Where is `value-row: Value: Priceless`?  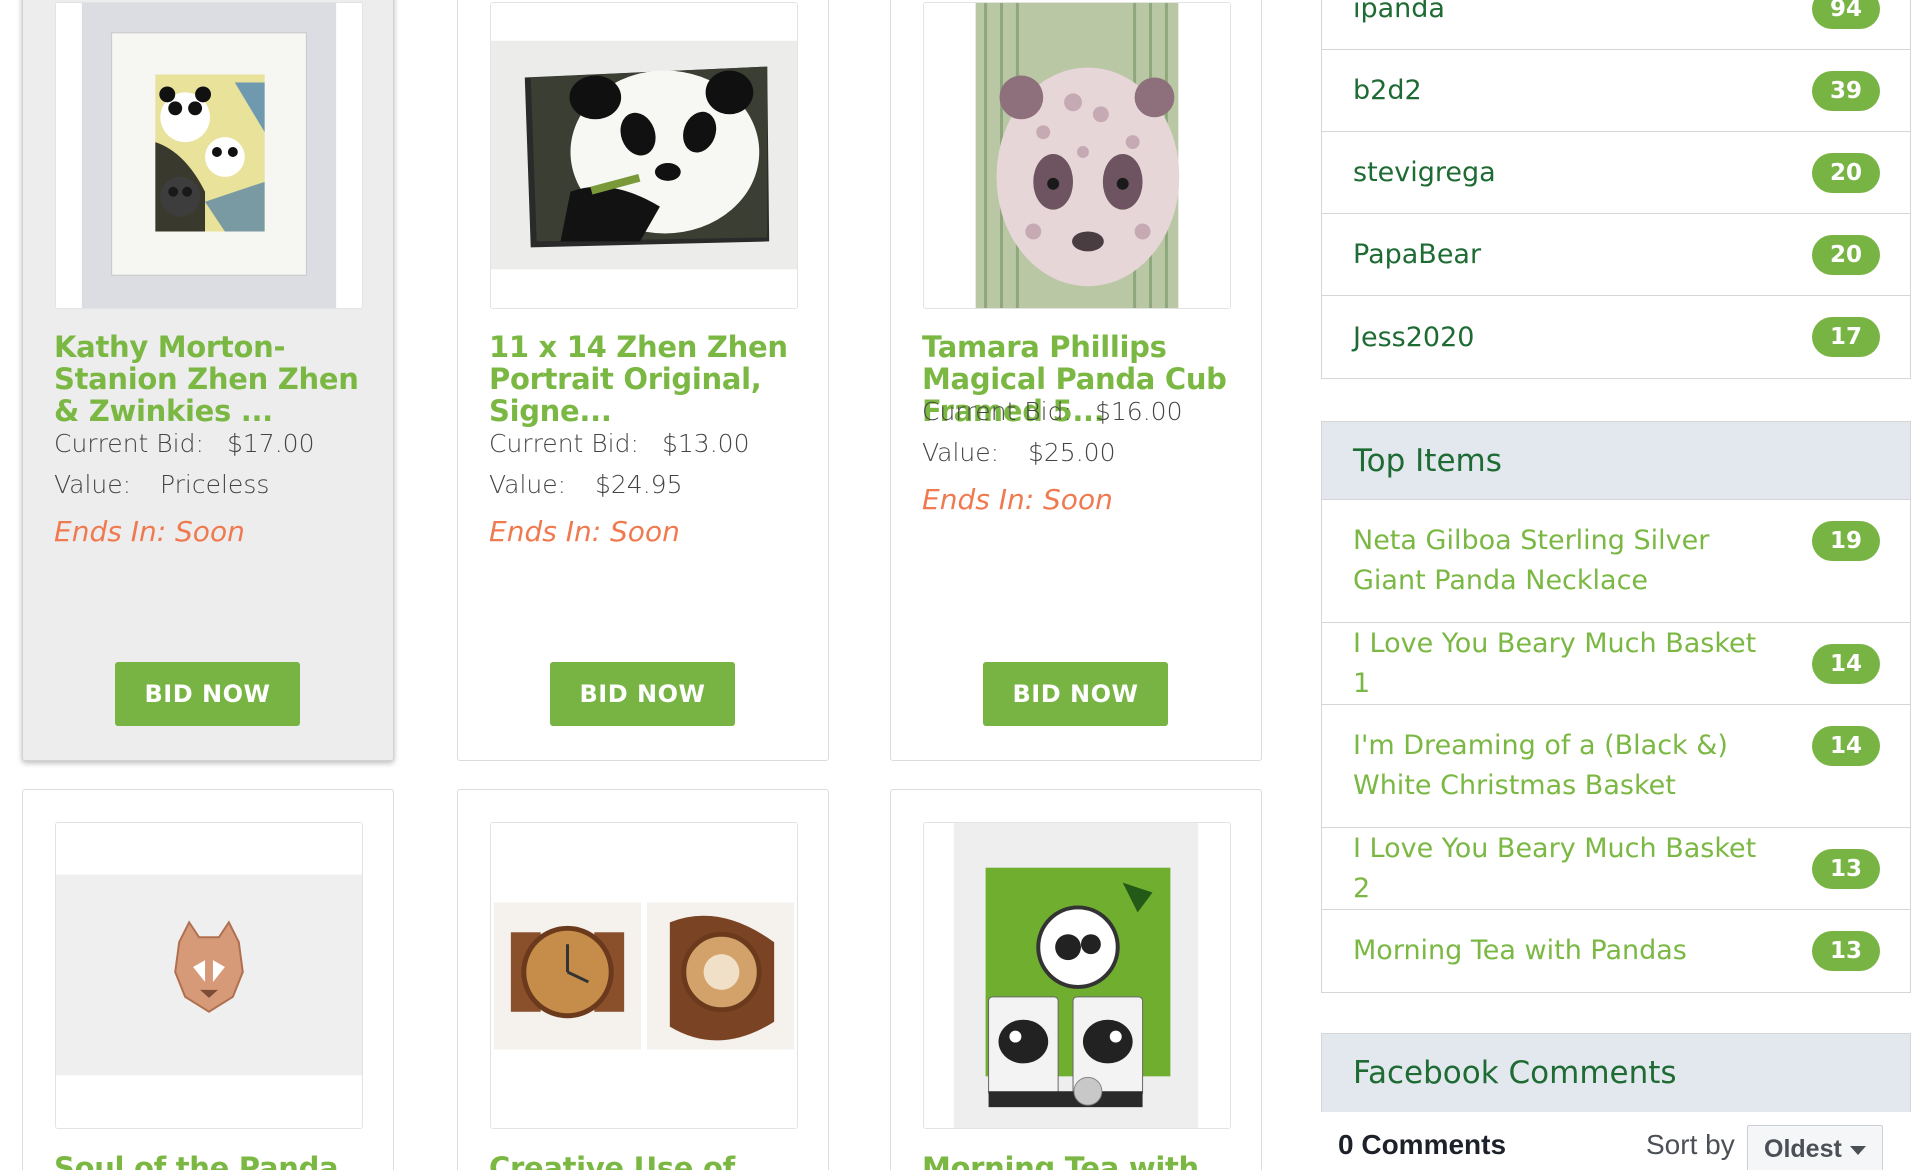
value-row: Value: Priceless is located at coordinates (161, 484).